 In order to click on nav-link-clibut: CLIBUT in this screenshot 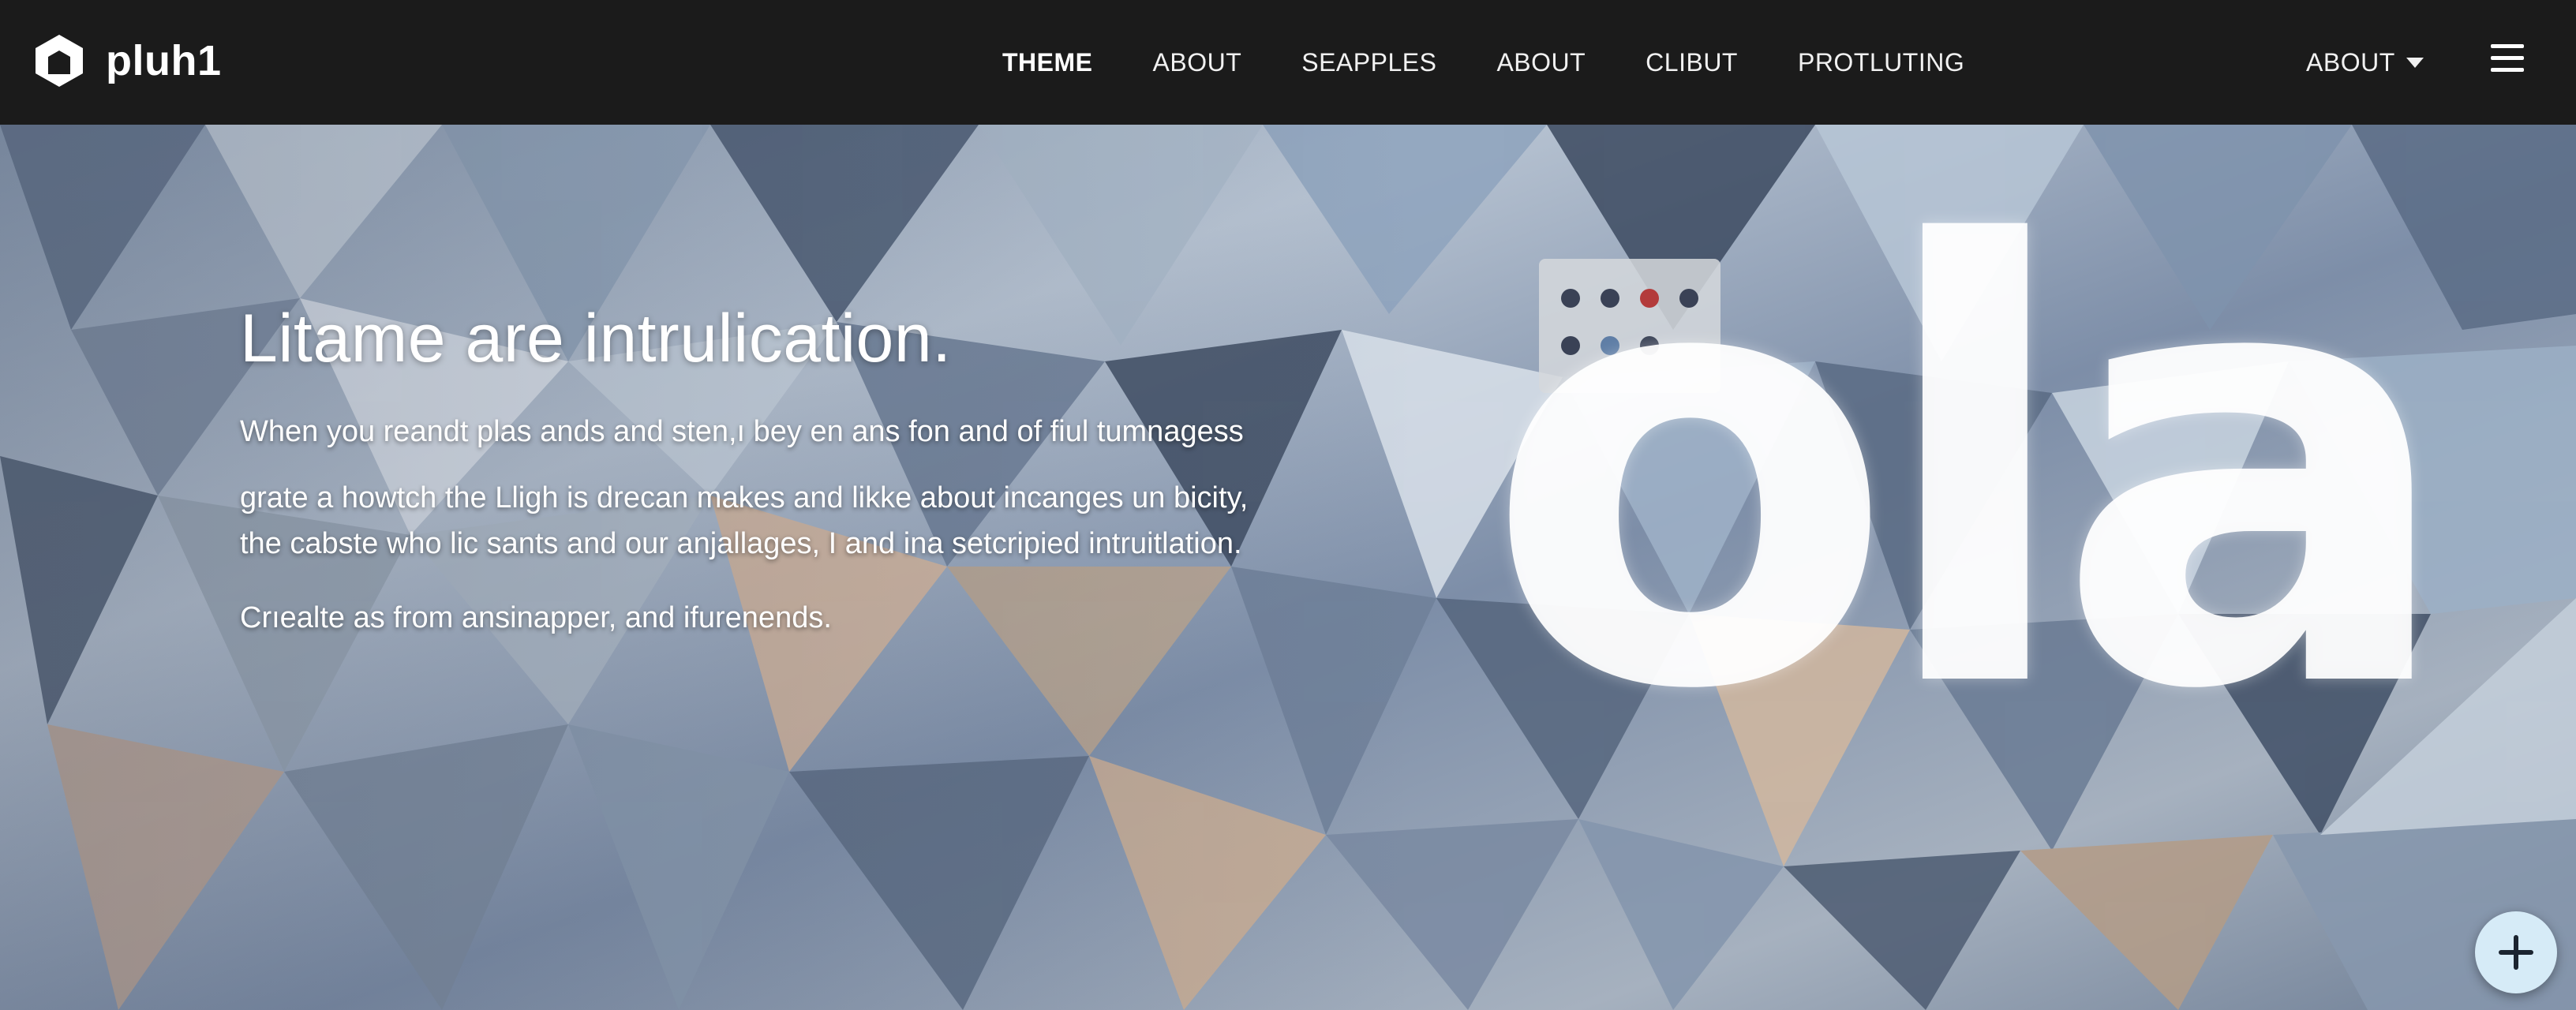, I will do `click(1692, 62)`.